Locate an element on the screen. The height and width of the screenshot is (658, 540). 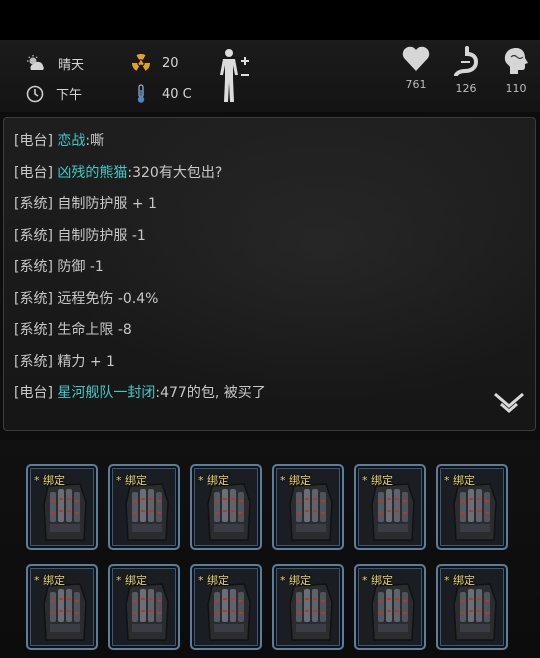
clock-icon is located at coordinates (35, 93).